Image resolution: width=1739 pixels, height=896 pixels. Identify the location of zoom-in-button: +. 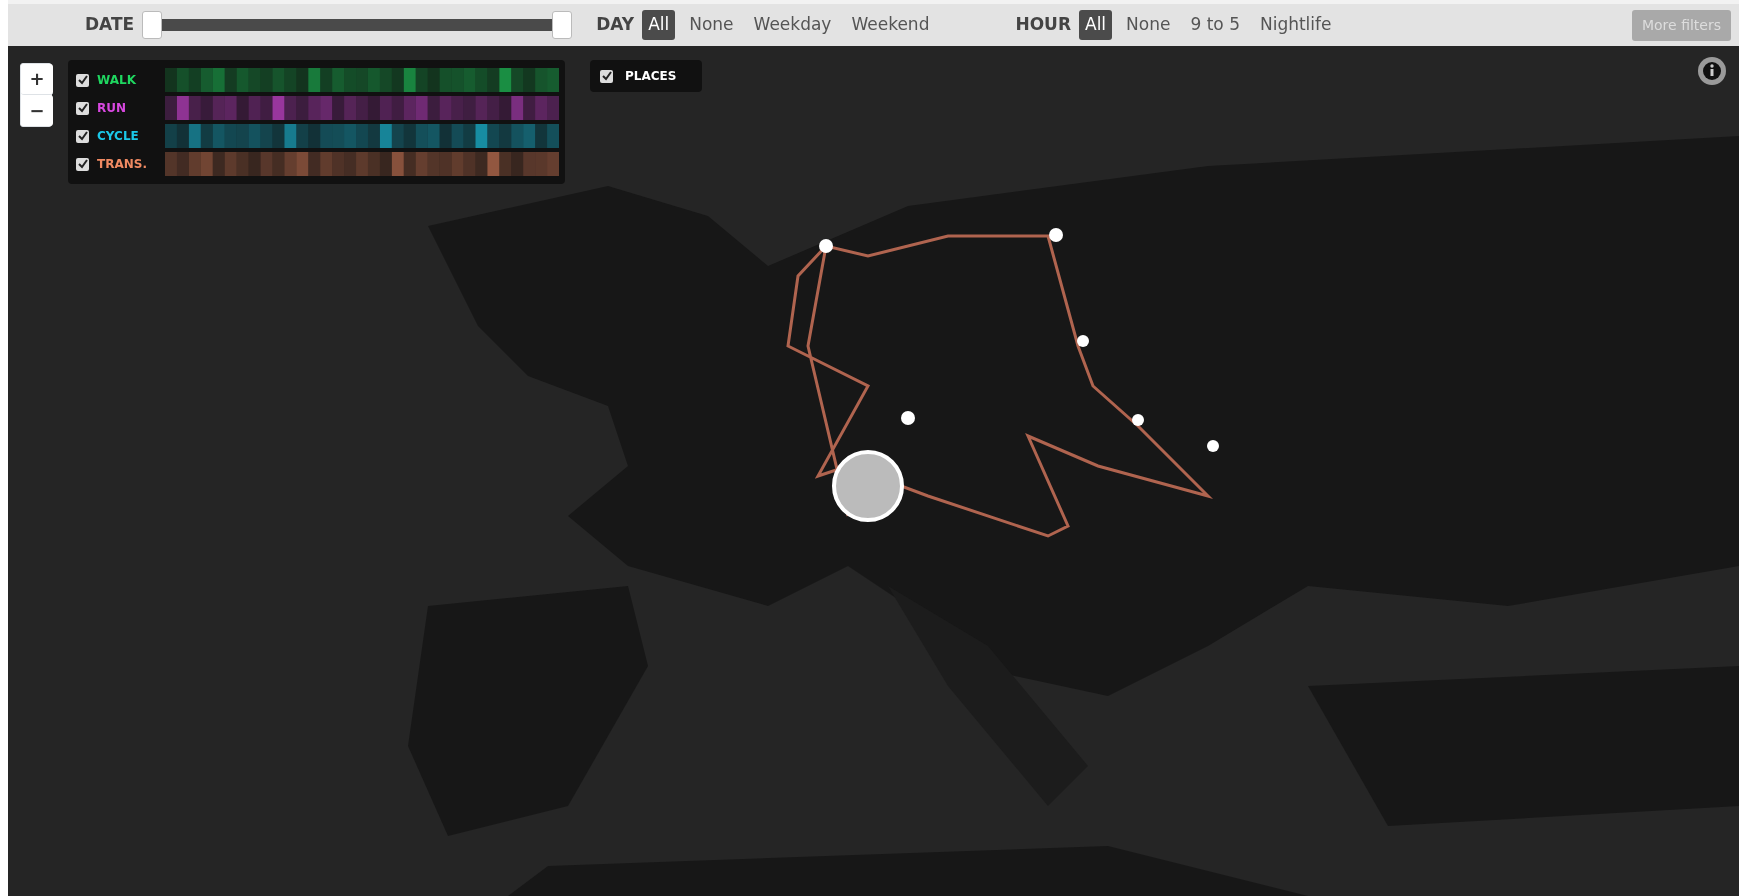
(37, 79).